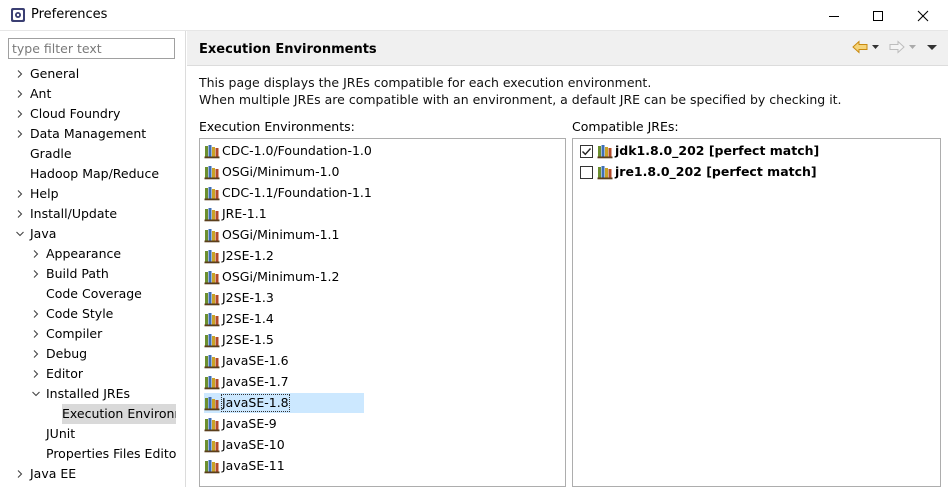 The width and height of the screenshot is (948, 487). What do you see at coordinates (716, 171) in the screenshot?
I see `jre-label: jre1.8.0_202 [perfect match]` at bounding box center [716, 171].